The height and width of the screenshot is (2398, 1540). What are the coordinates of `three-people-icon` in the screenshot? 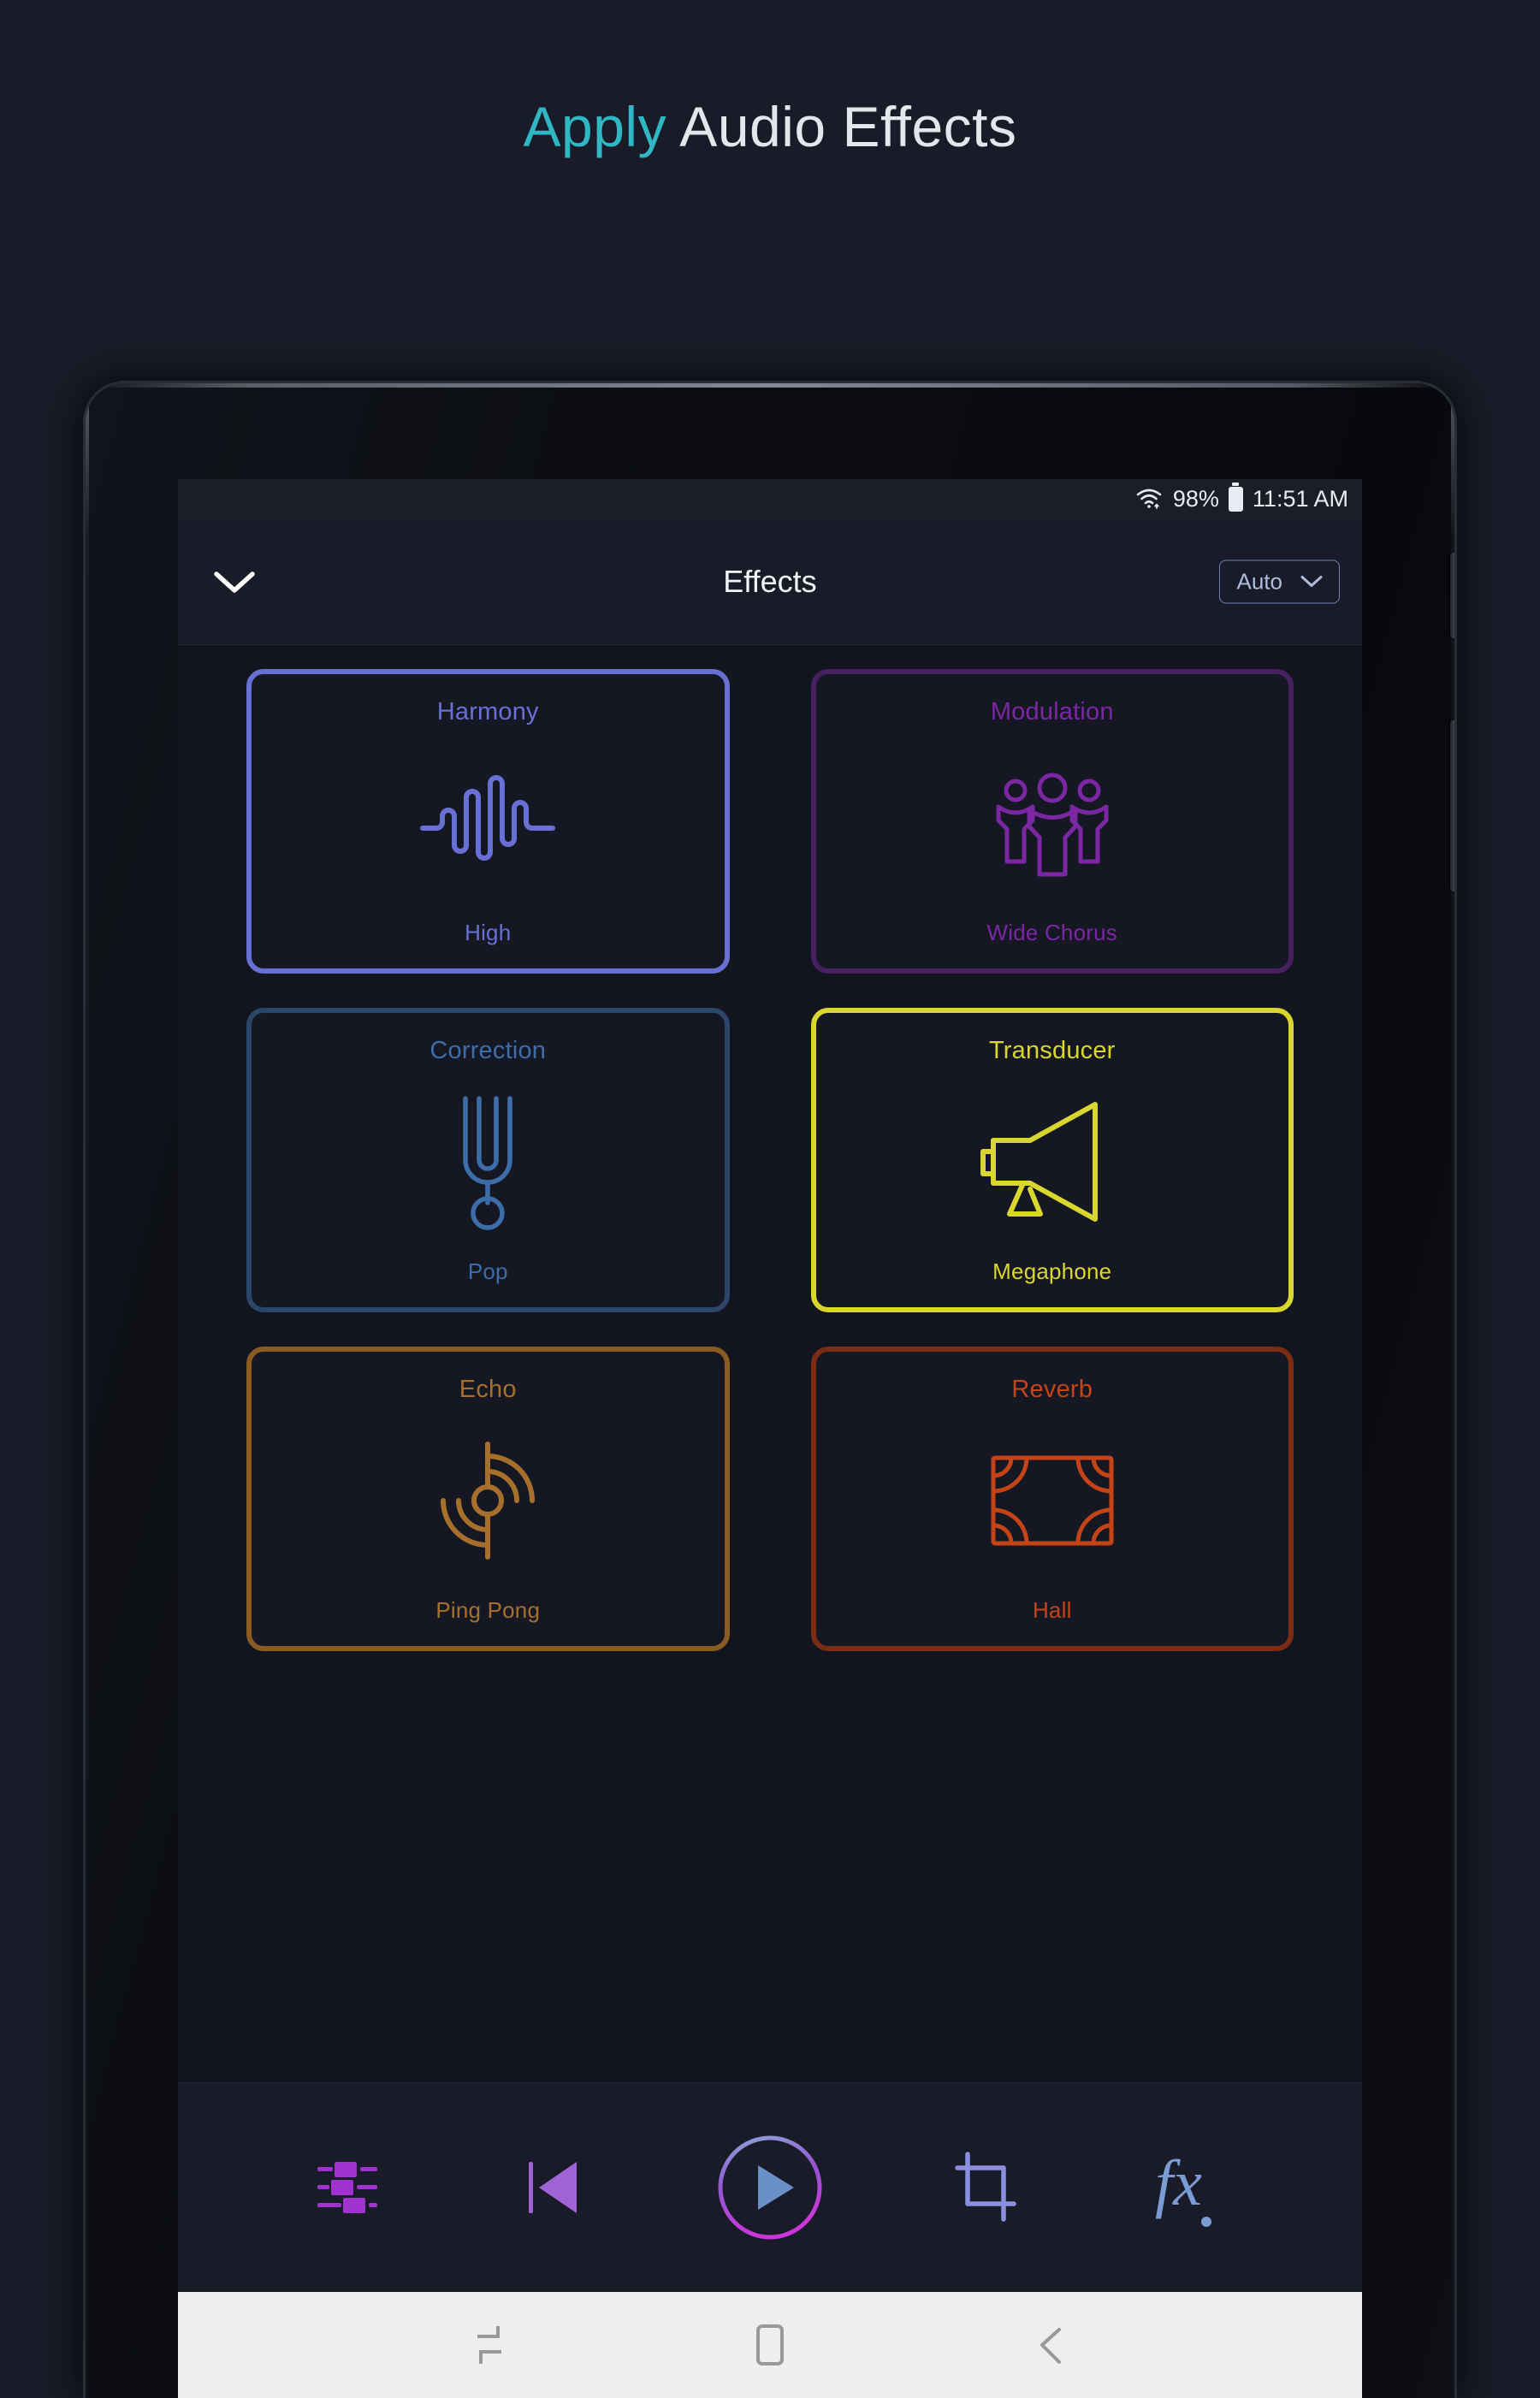 It's located at (1052, 823).